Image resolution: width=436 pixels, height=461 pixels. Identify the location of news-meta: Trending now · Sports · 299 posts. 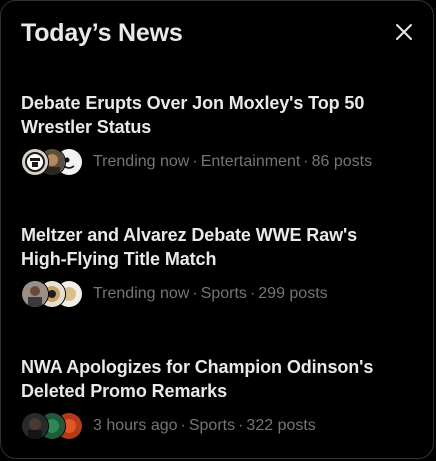
(219, 294).